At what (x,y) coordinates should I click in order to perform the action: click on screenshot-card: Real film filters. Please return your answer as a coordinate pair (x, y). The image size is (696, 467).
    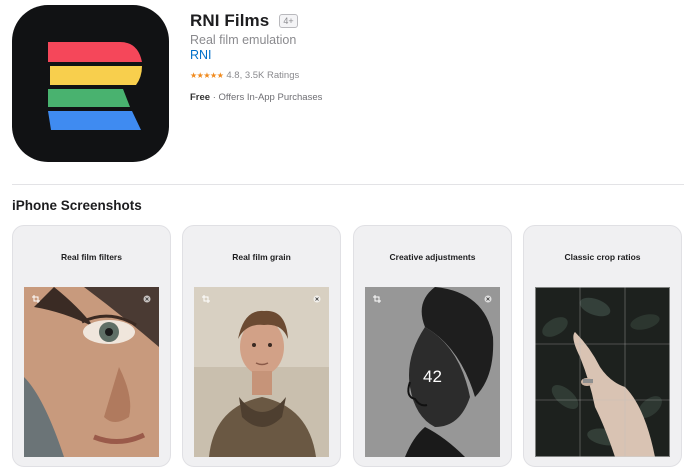
    Looking at the image, I should click on (91, 346).